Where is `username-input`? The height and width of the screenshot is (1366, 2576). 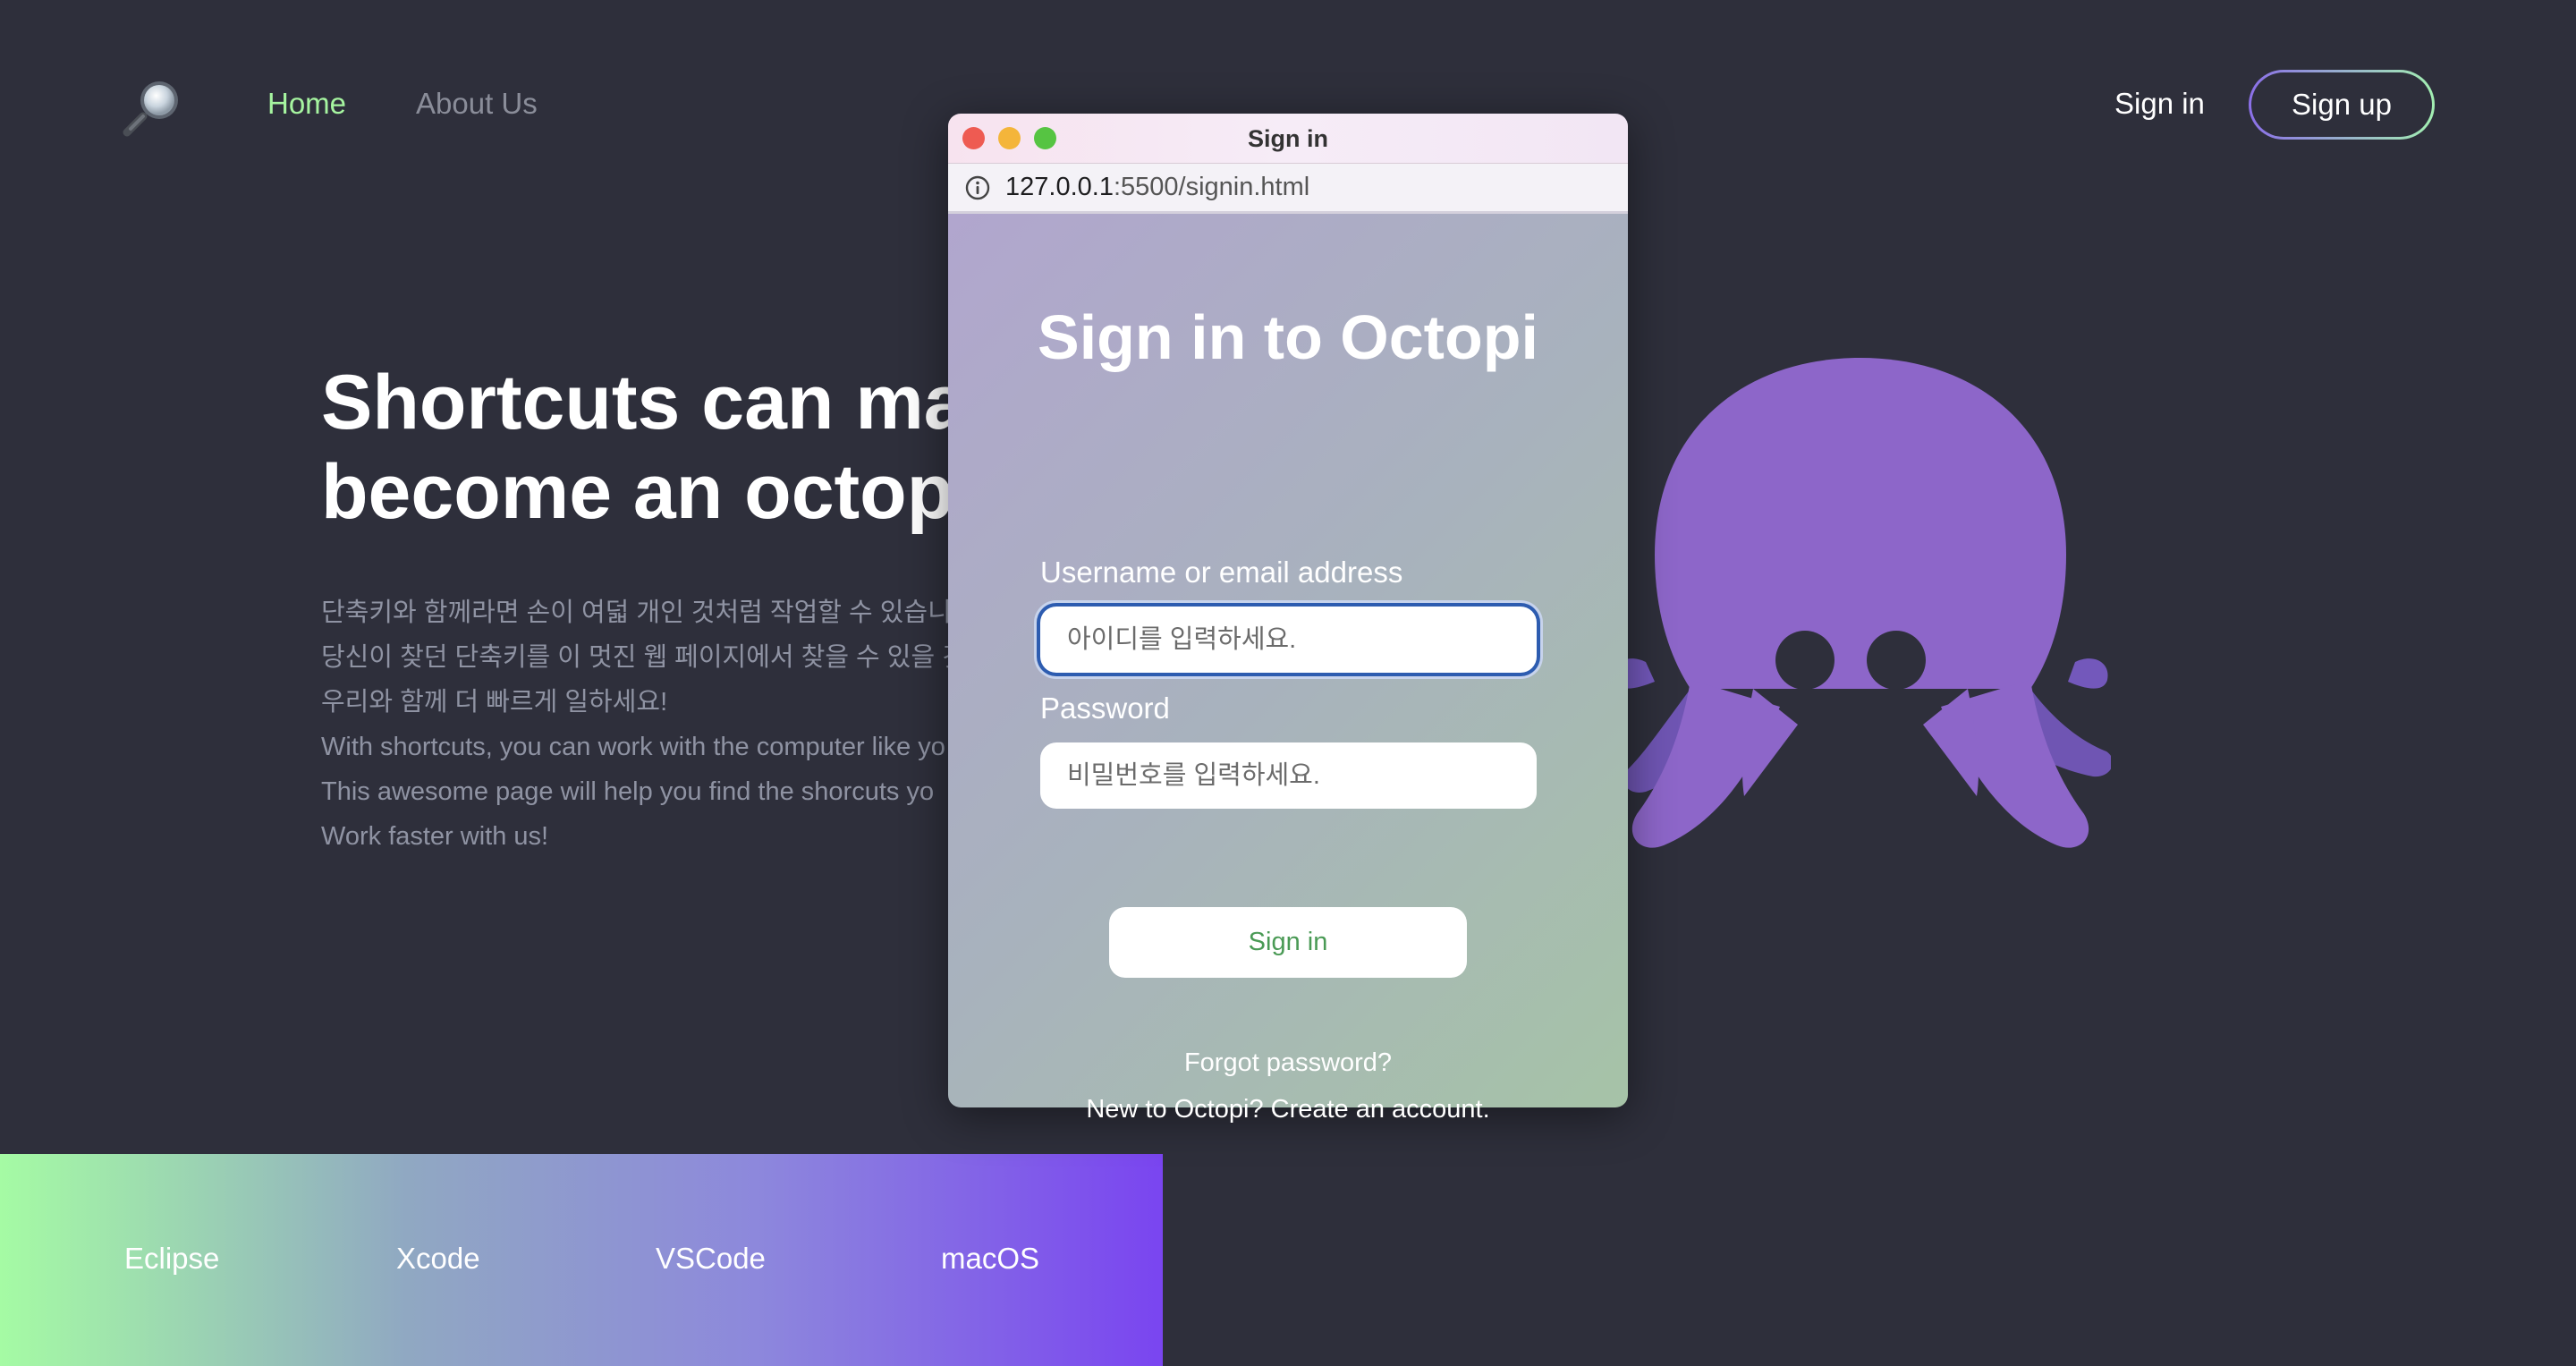 username-input is located at coordinates (1288, 640).